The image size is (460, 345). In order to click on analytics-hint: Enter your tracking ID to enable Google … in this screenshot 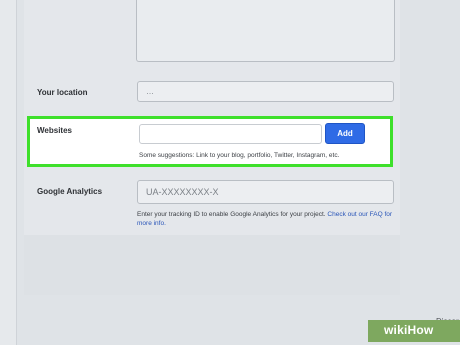, I will do `click(265, 219)`.